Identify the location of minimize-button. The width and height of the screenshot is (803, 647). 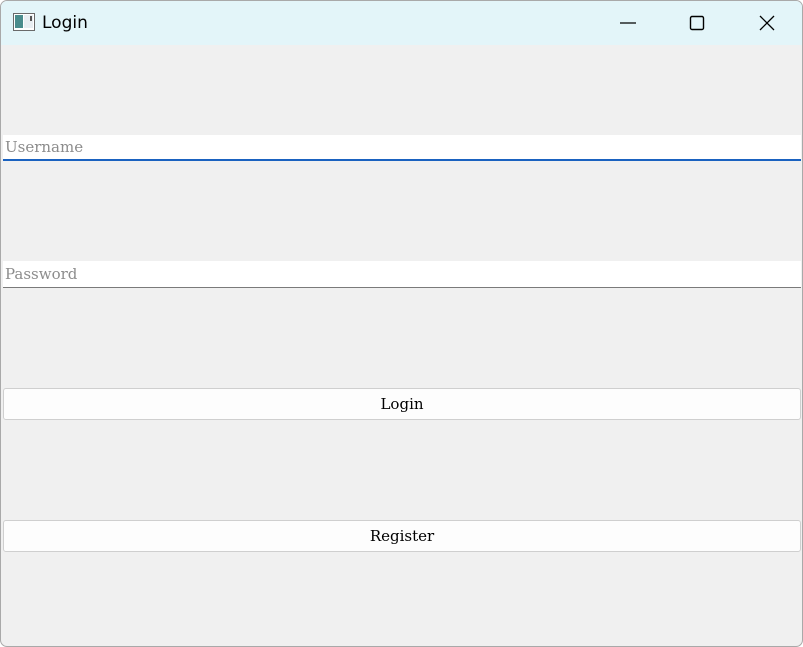
(628, 23).